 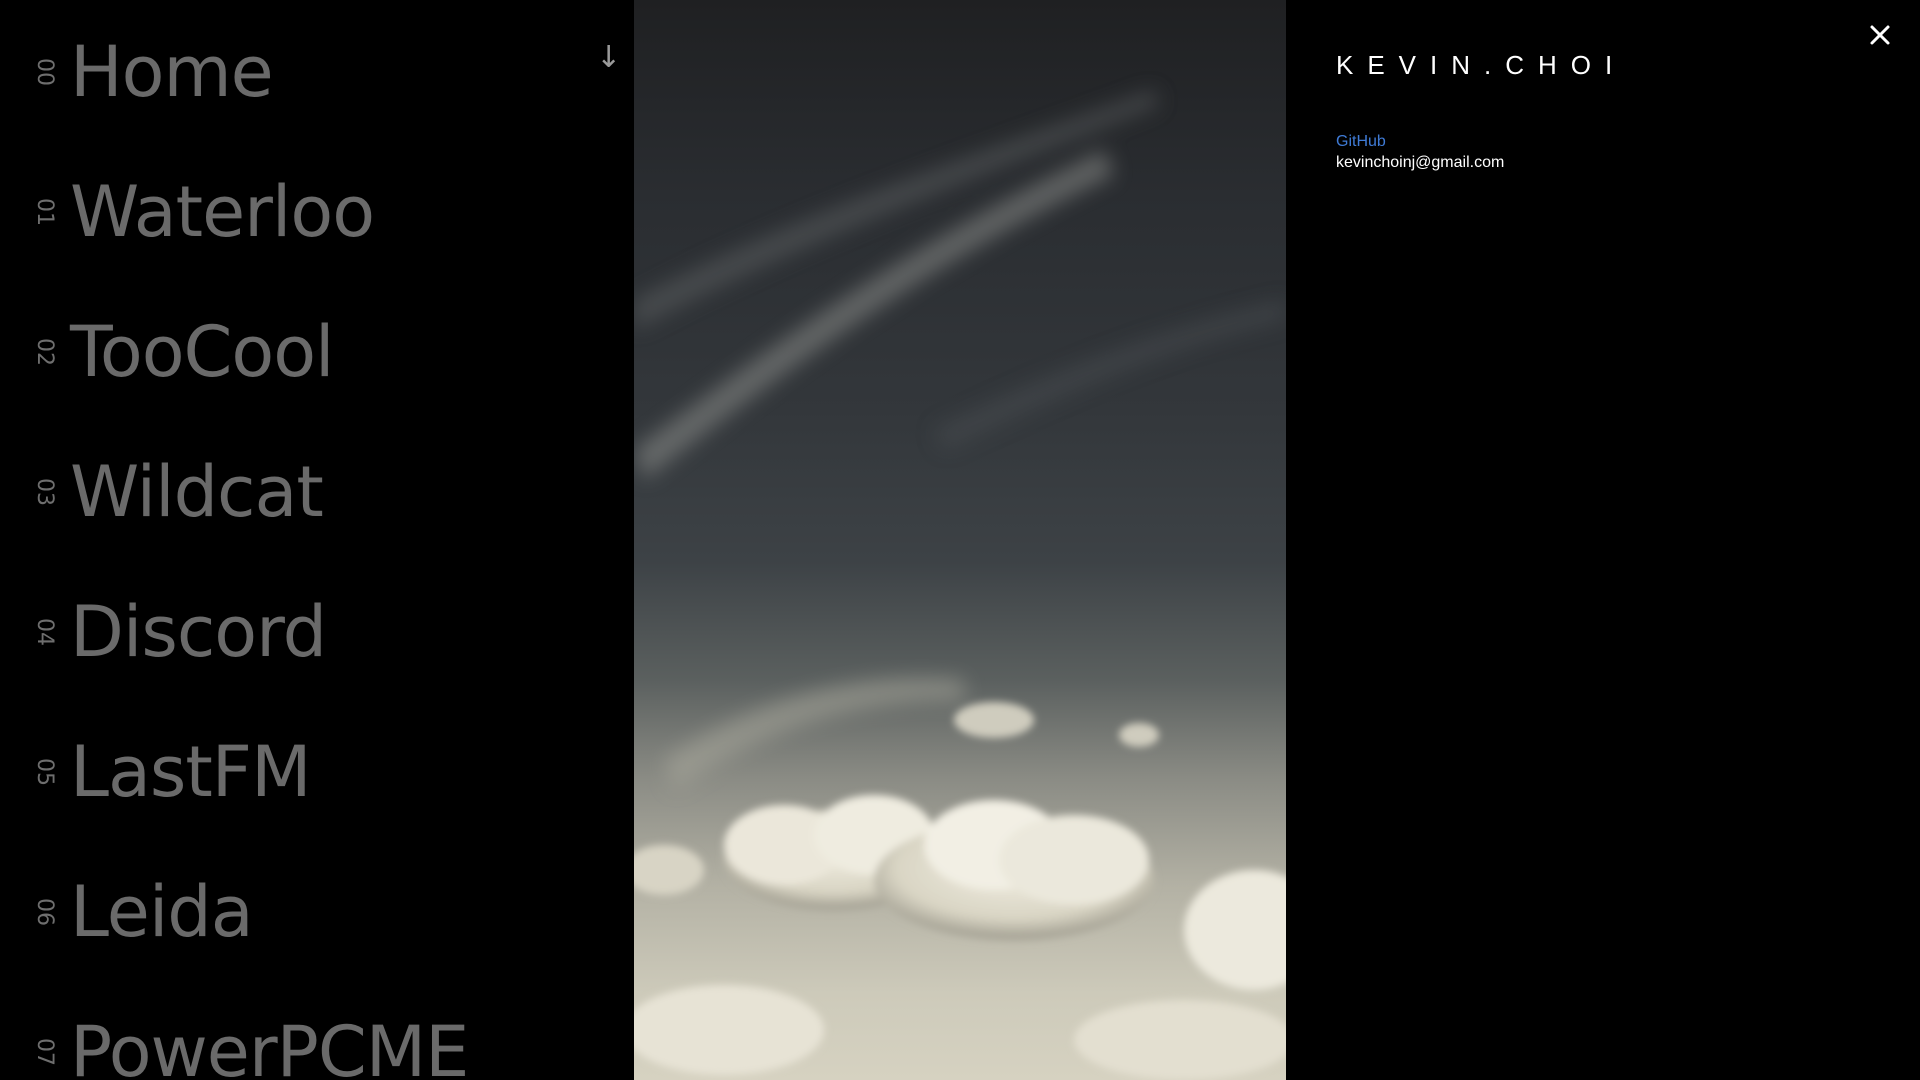 I want to click on nav-item-powerpcme: 07 PowerPCME, so click(x=310, y=1031).